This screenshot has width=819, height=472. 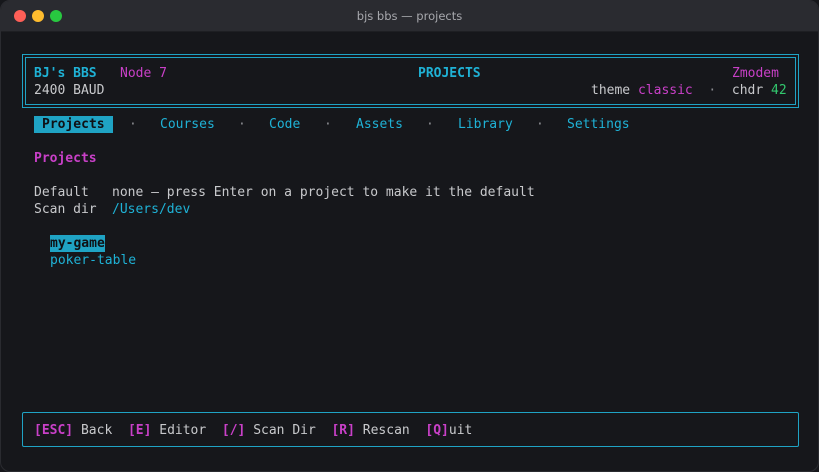 I want to click on key-editor: [E], so click(x=139, y=430).